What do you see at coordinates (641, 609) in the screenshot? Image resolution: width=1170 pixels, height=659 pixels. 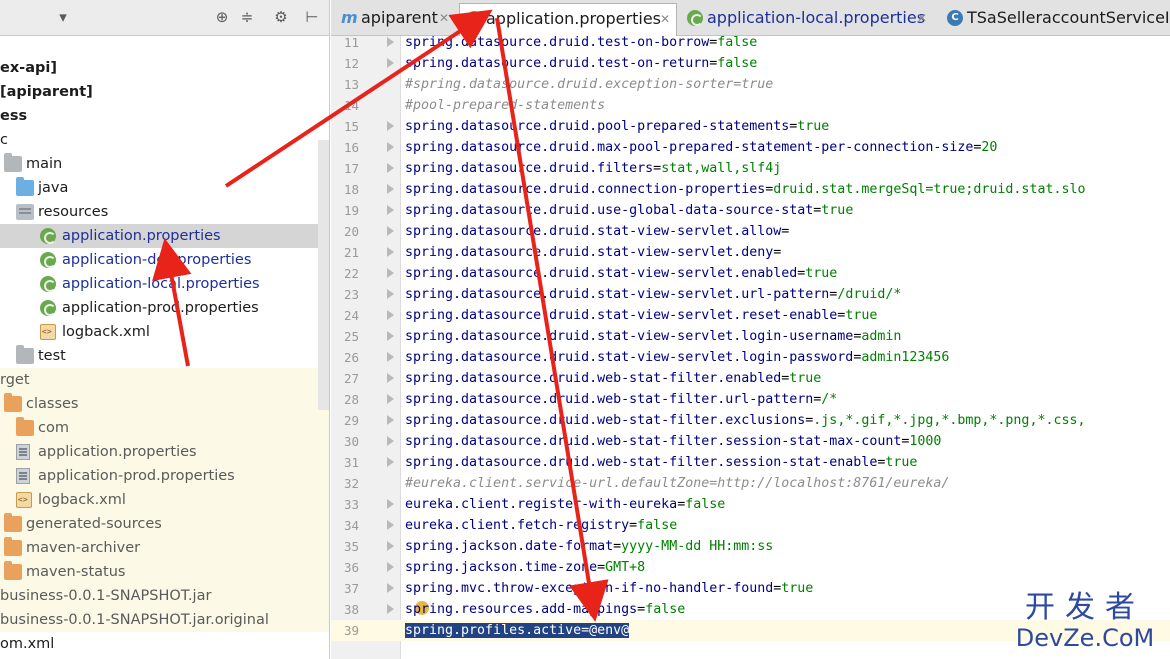 I see `equals-sign: =` at bounding box center [641, 609].